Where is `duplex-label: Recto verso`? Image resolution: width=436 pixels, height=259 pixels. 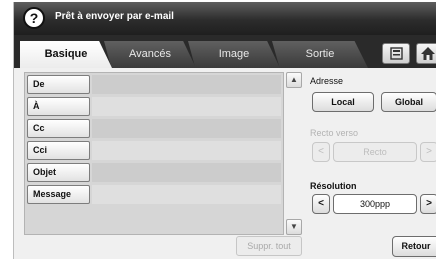
duplex-label: Recto verso is located at coordinates (334, 133).